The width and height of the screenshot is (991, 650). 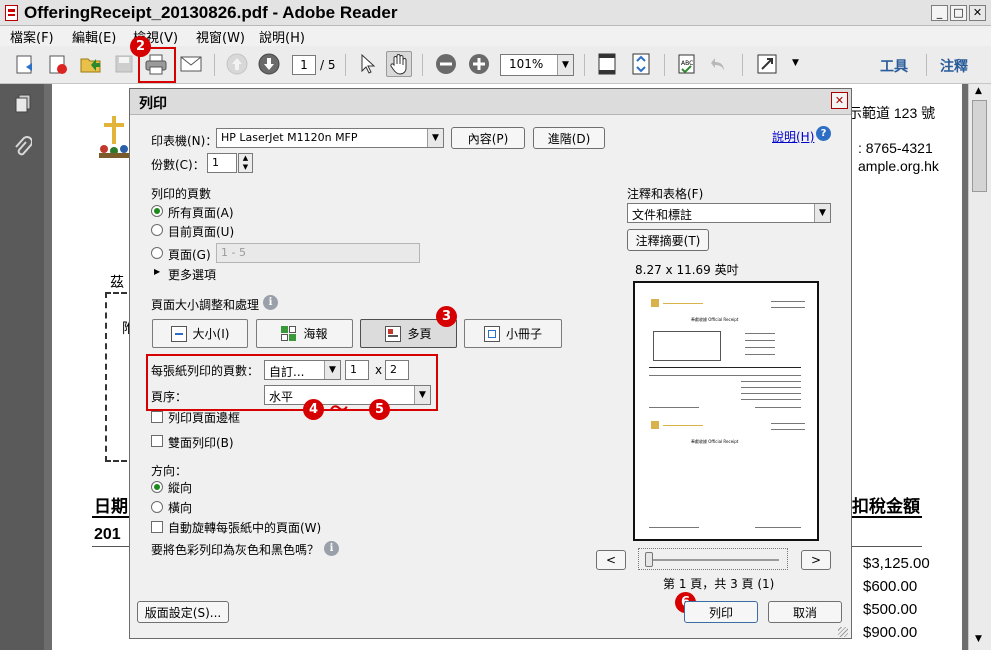 What do you see at coordinates (668, 240) in the screenshot?
I see `summarize-comments-button: 注釋摘要(T)` at bounding box center [668, 240].